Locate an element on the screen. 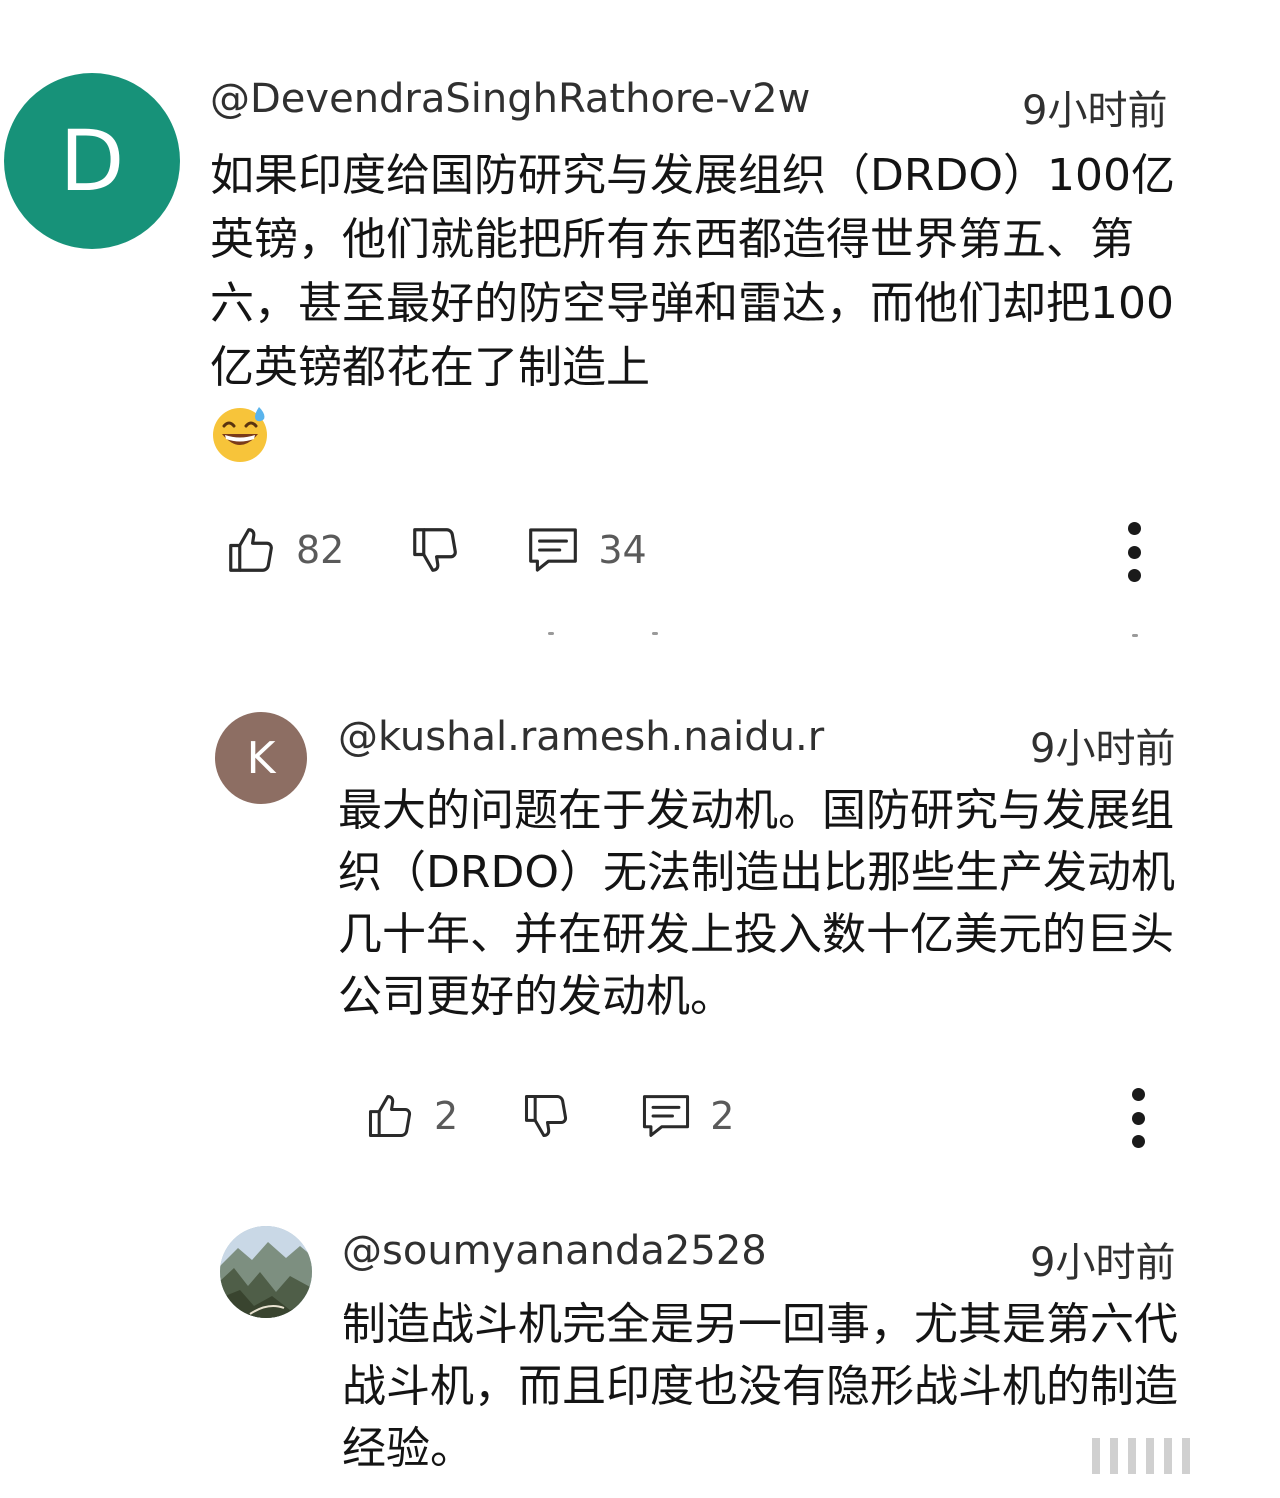  comment-time: 9小时前 is located at coordinates (1103, 1263).